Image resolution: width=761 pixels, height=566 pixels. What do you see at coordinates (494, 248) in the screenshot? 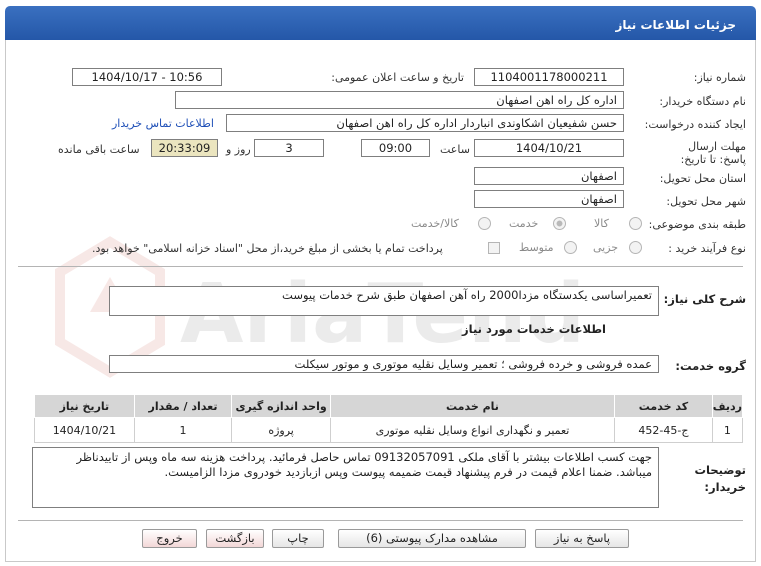
I see `treasury-checkbox` at bounding box center [494, 248].